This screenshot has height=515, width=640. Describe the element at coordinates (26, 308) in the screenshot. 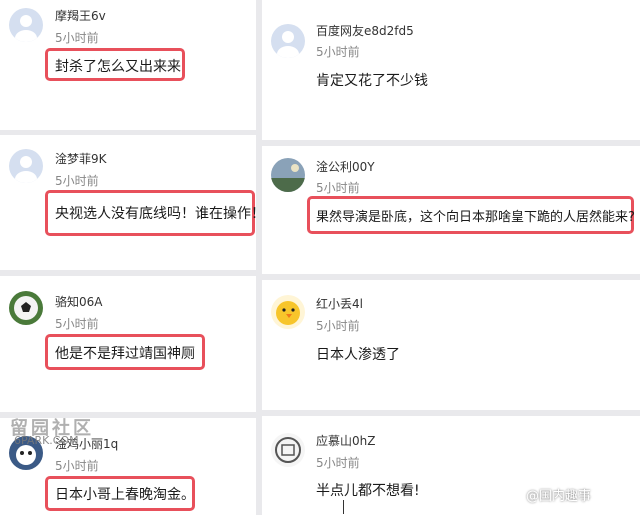

I see `soccer-ball-avatar-icon` at that location.